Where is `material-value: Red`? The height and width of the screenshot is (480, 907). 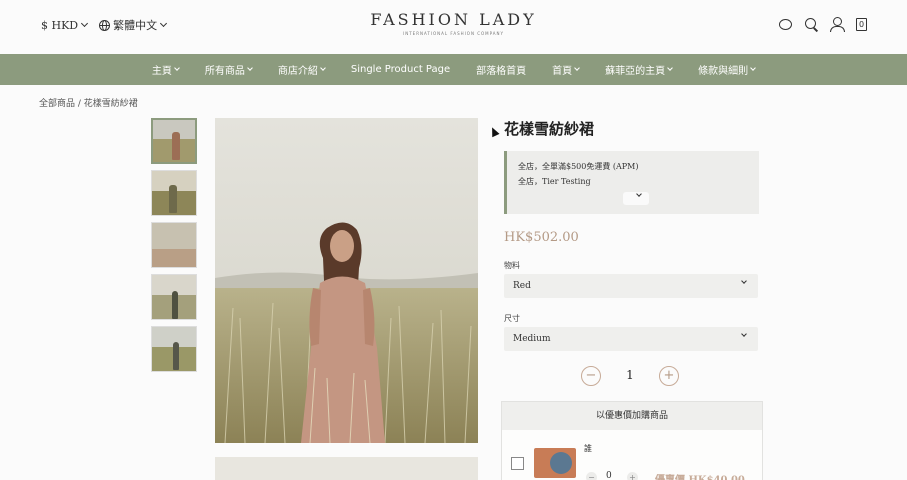
material-value: Red is located at coordinates (522, 286).